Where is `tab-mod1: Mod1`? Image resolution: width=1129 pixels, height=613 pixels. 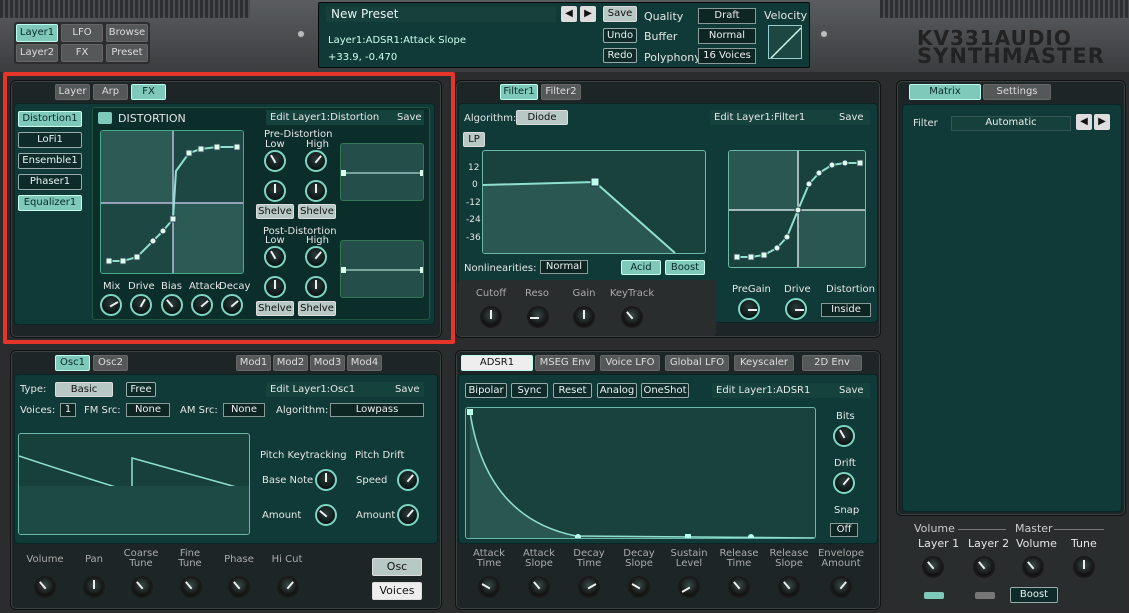
tab-mod1: Mod1 is located at coordinates (253, 363).